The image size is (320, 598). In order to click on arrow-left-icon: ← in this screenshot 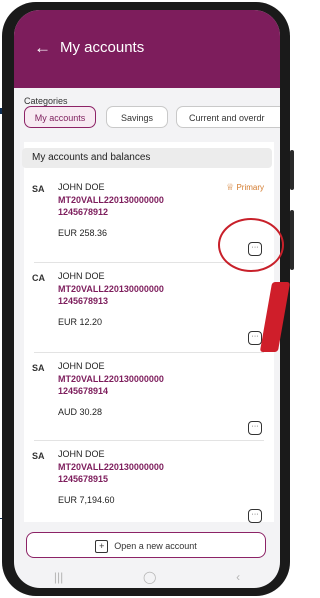, I will do `click(42, 48)`.